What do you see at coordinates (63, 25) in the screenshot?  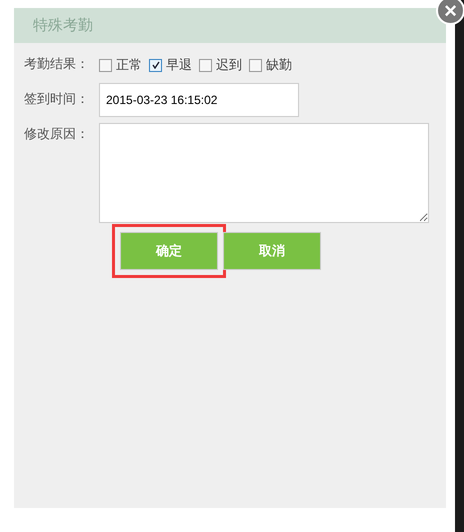 I see `dialog-title: 特殊考勤` at bounding box center [63, 25].